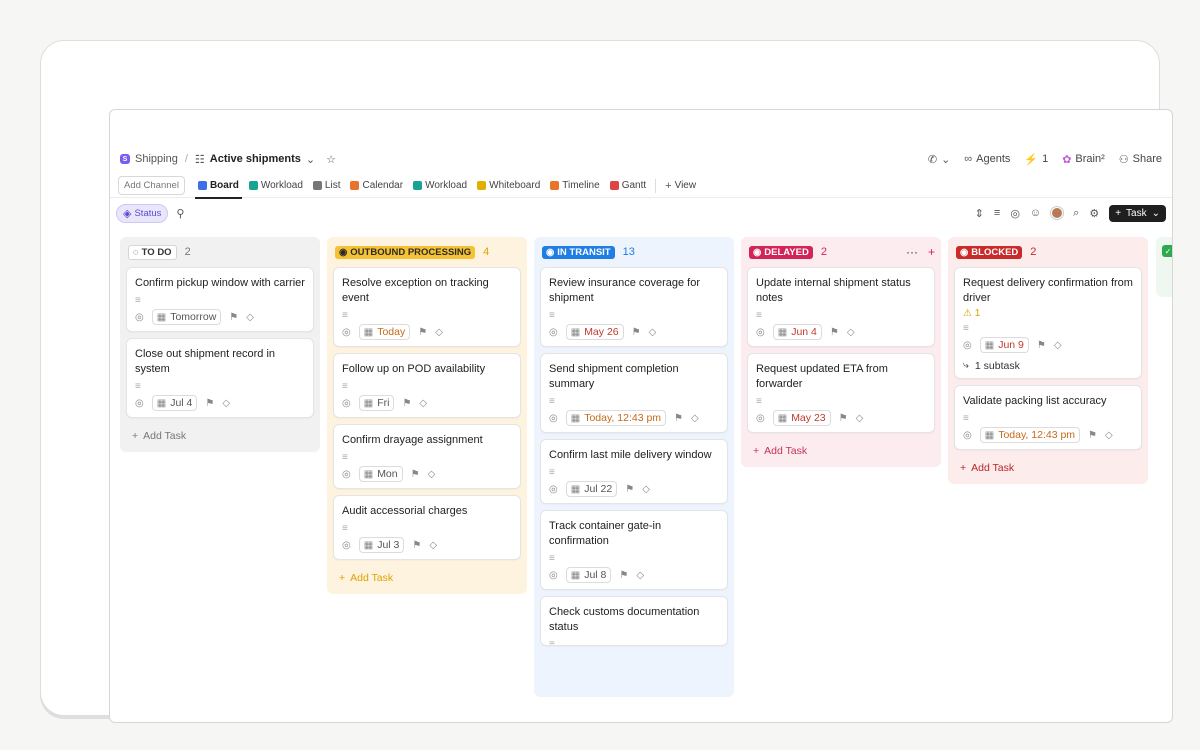  Describe the element at coordinates (327, 186) in the screenshot. I see `tab-list: List` at that location.